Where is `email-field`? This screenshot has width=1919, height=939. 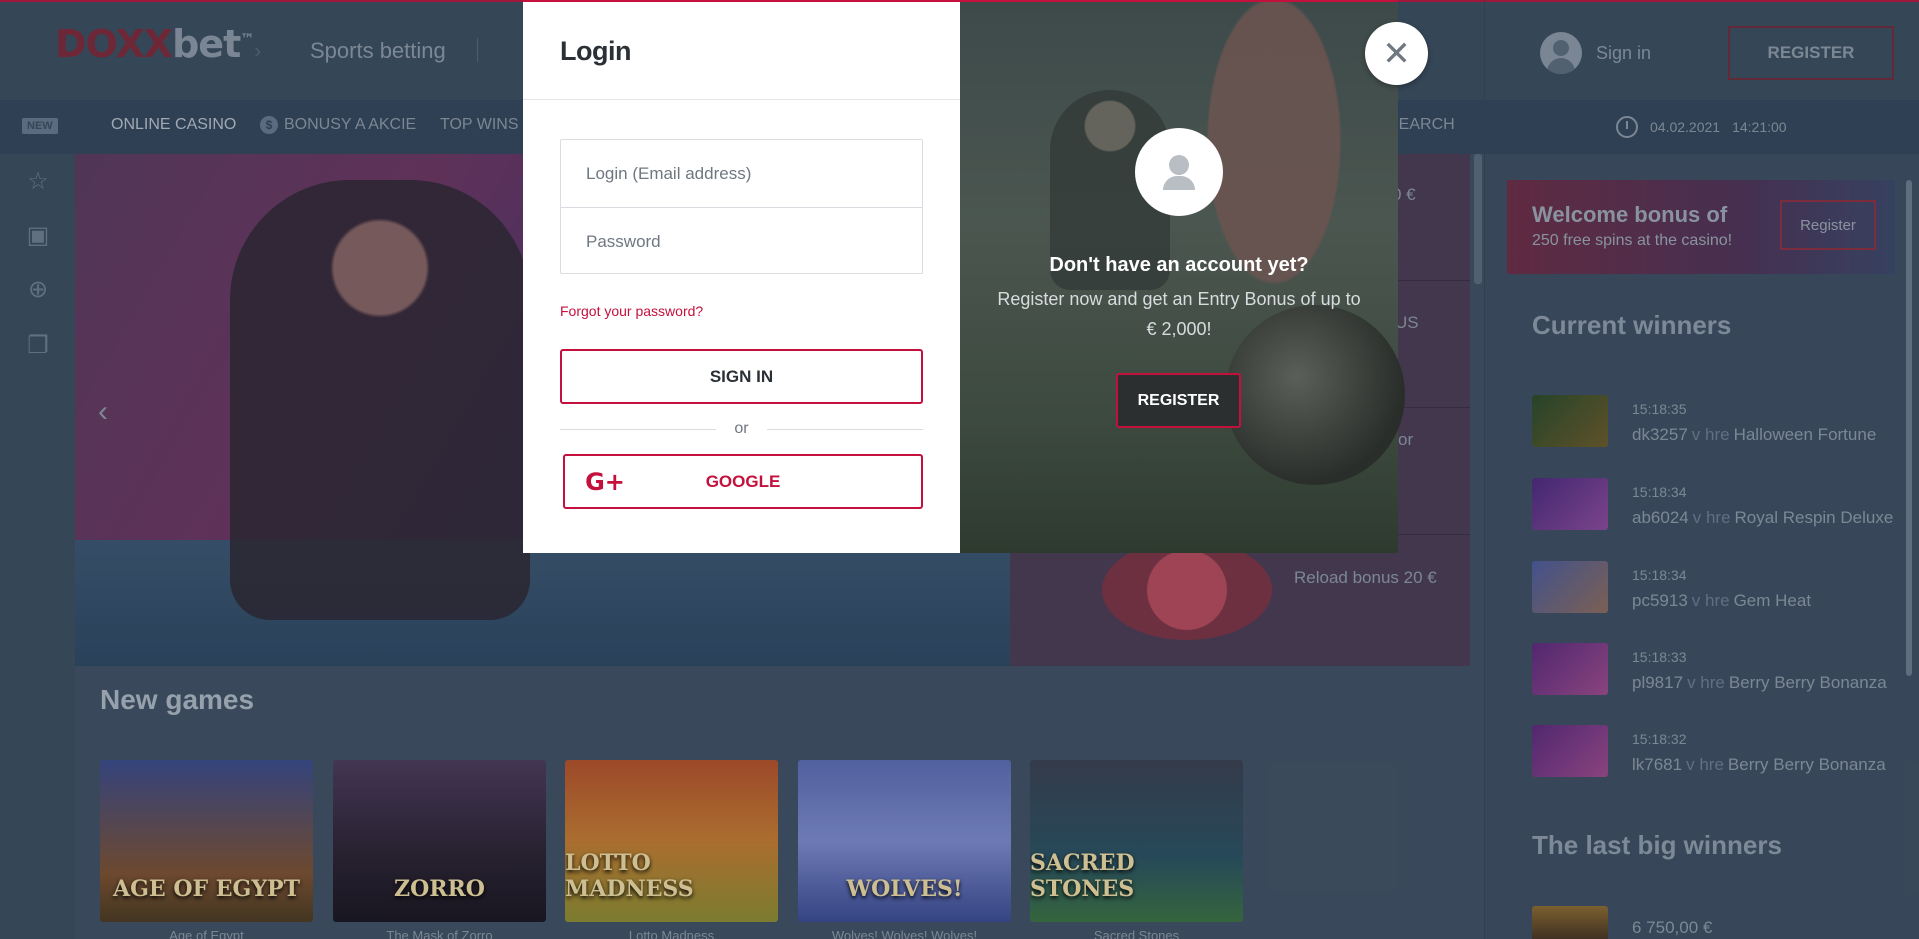
email-field is located at coordinates (754, 173).